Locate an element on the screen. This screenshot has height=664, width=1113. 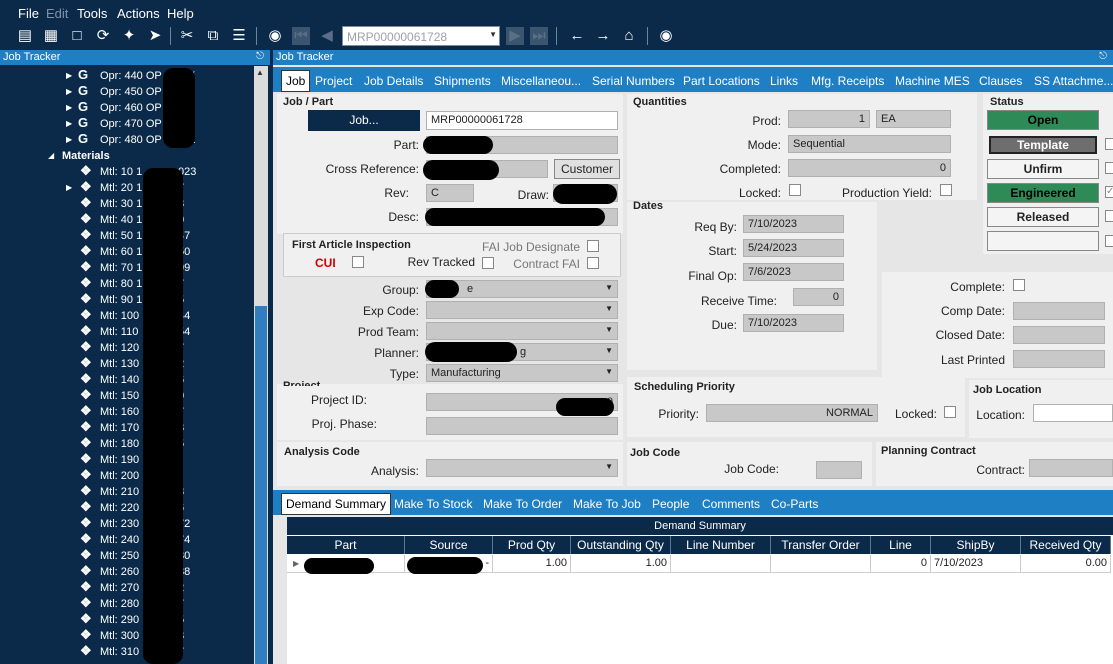
tree-operation-item: ▶GOpr: 470 OPK is located at coordinates (126, 124).